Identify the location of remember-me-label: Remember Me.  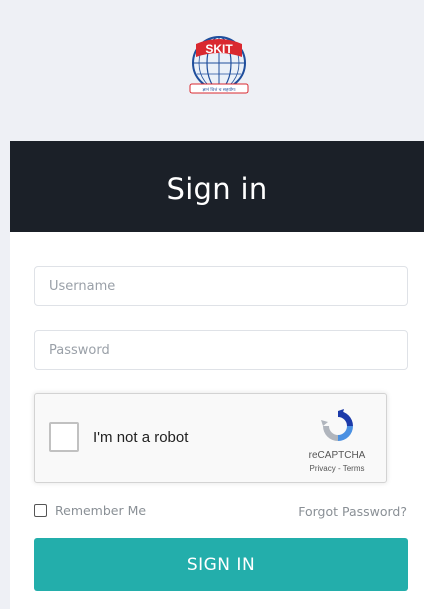
(101, 510).